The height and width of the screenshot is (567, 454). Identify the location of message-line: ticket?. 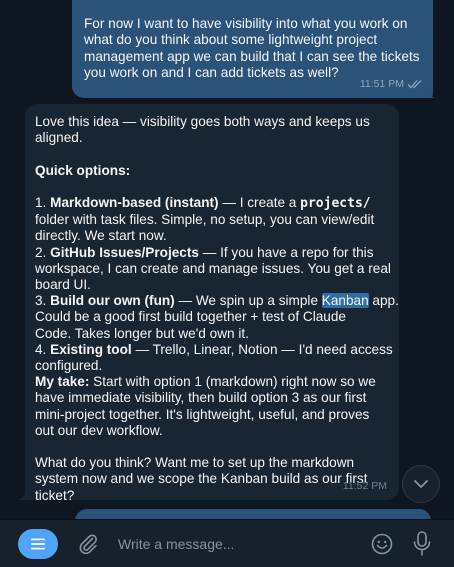
(55, 495).